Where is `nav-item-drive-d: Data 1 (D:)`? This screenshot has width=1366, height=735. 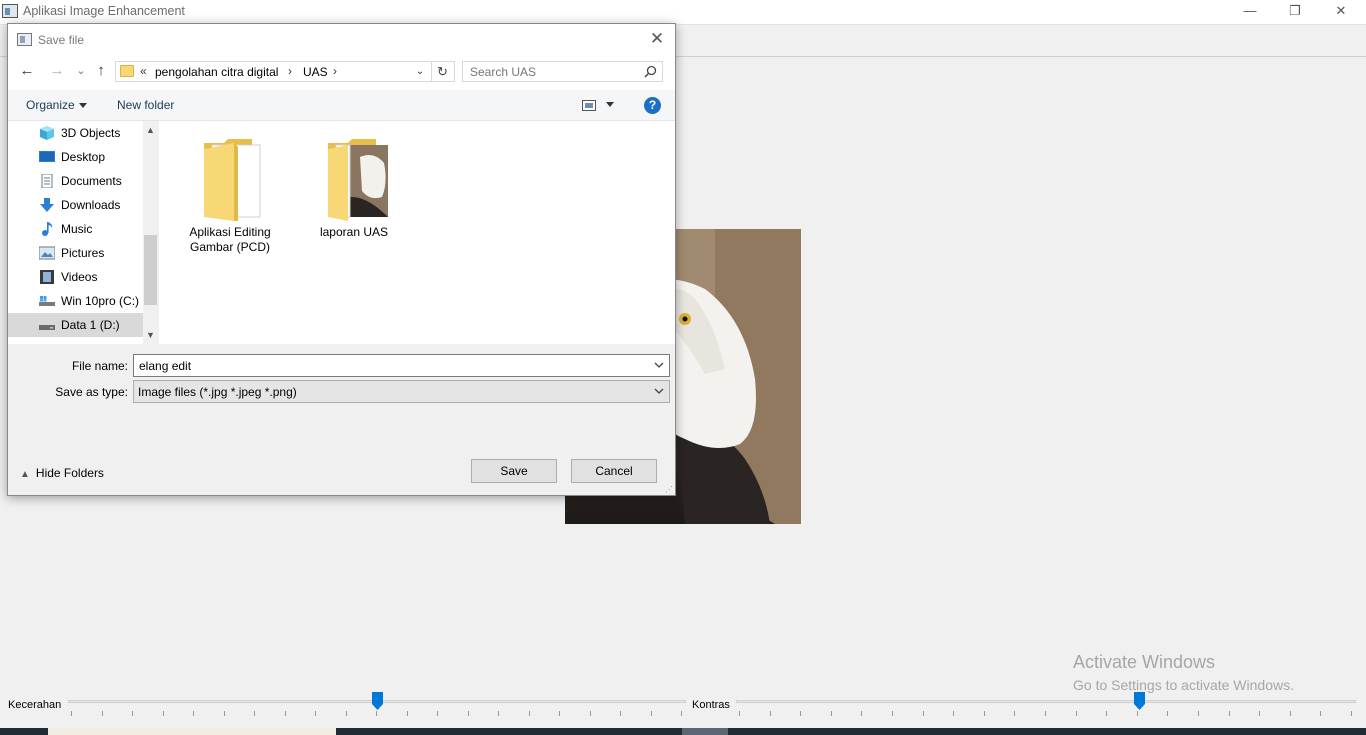
nav-item-drive-d: Data 1 (D:) is located at coordinates (75, 325).